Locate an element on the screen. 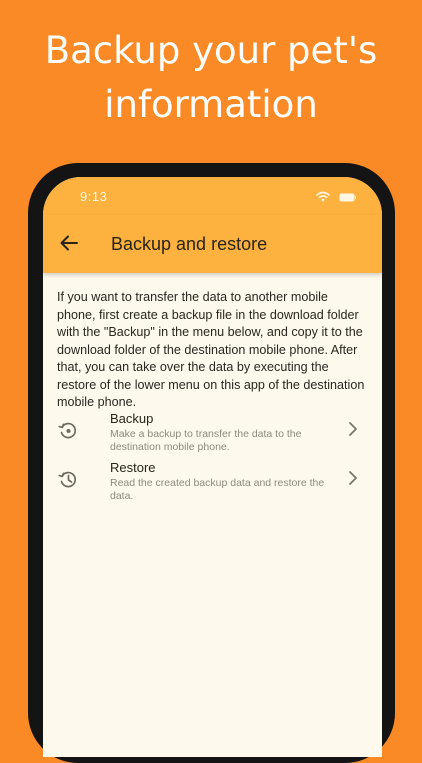 This screenshot has height=763, width=422. promo-headline: Backup your pet's information is located at coordinates (211, 77).